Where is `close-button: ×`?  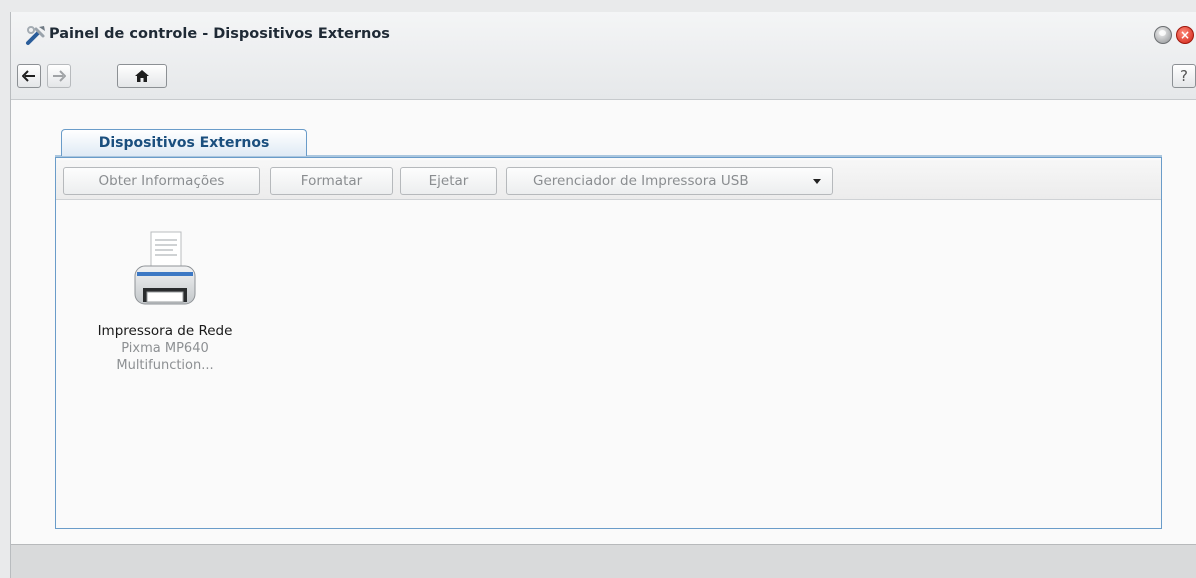
close-button: × is located at coordinates (1185, 35).